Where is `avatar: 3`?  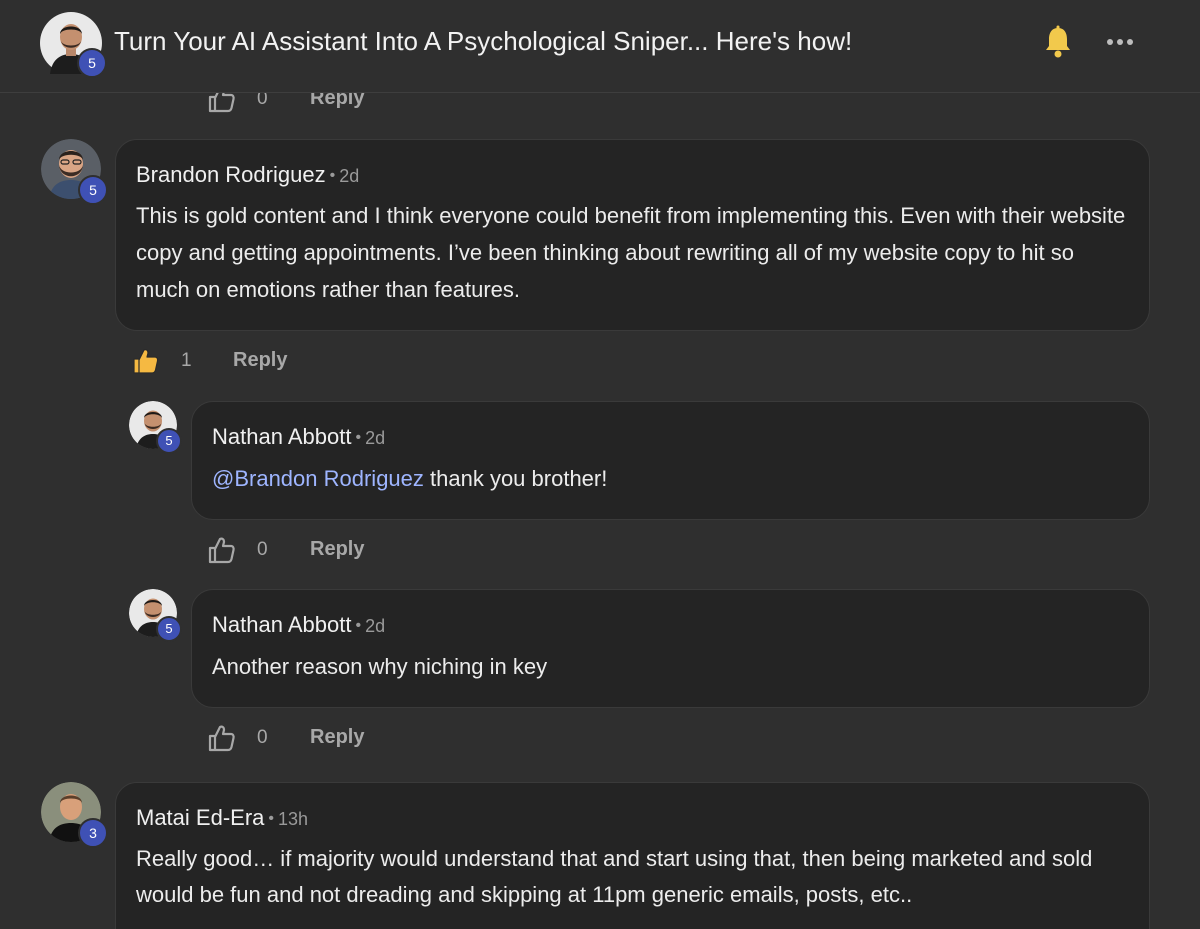 avatar: 3 is located at coordinates (74, 815).